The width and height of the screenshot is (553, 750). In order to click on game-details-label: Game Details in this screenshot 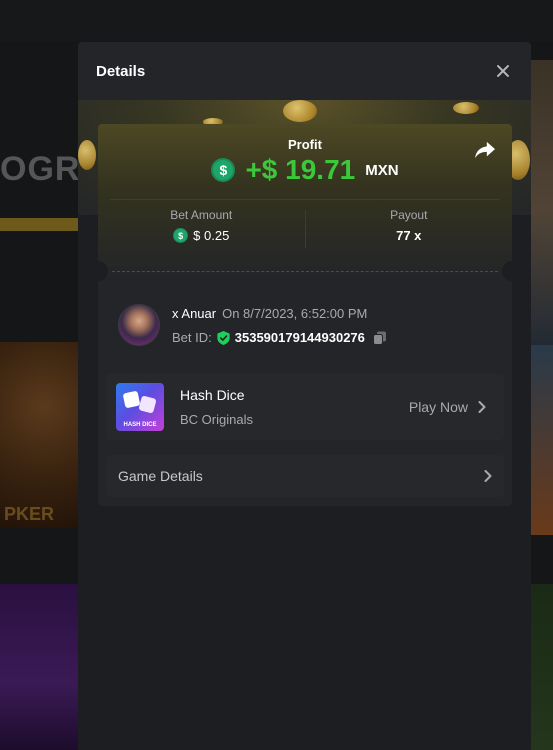, I will do `click(160, 476)`.